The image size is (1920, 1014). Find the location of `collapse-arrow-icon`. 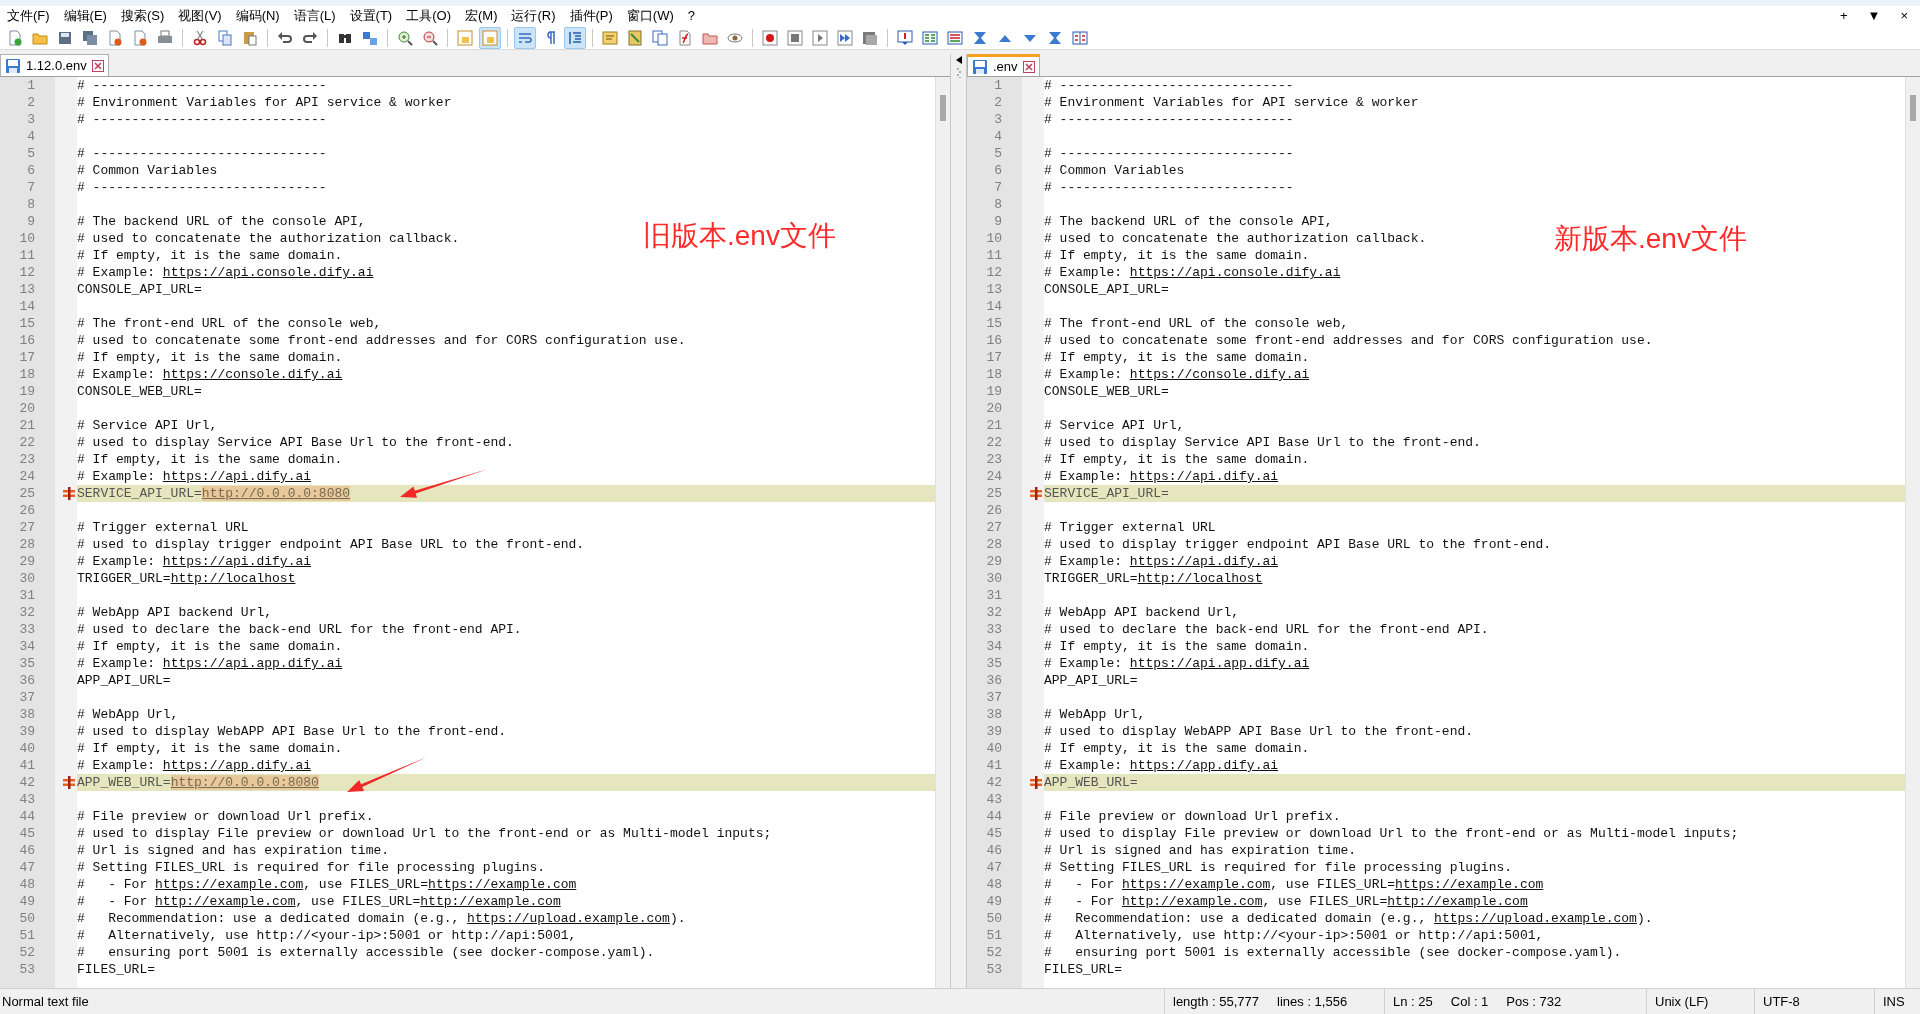

collapse-arrow-icon is located at coordinates (958, 60).